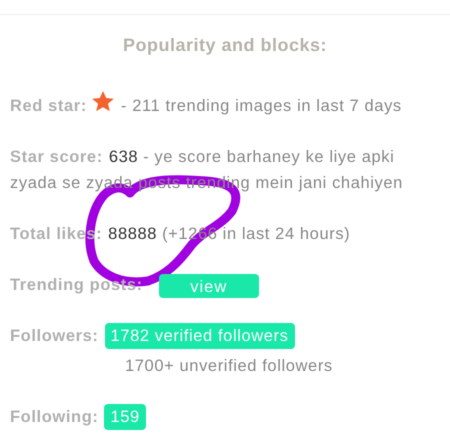 The height and width of the screenshot is (438, 450). Describe the element at coordinates (54, 336) in the screenshot. I see `row-label: Followers:` at that location.